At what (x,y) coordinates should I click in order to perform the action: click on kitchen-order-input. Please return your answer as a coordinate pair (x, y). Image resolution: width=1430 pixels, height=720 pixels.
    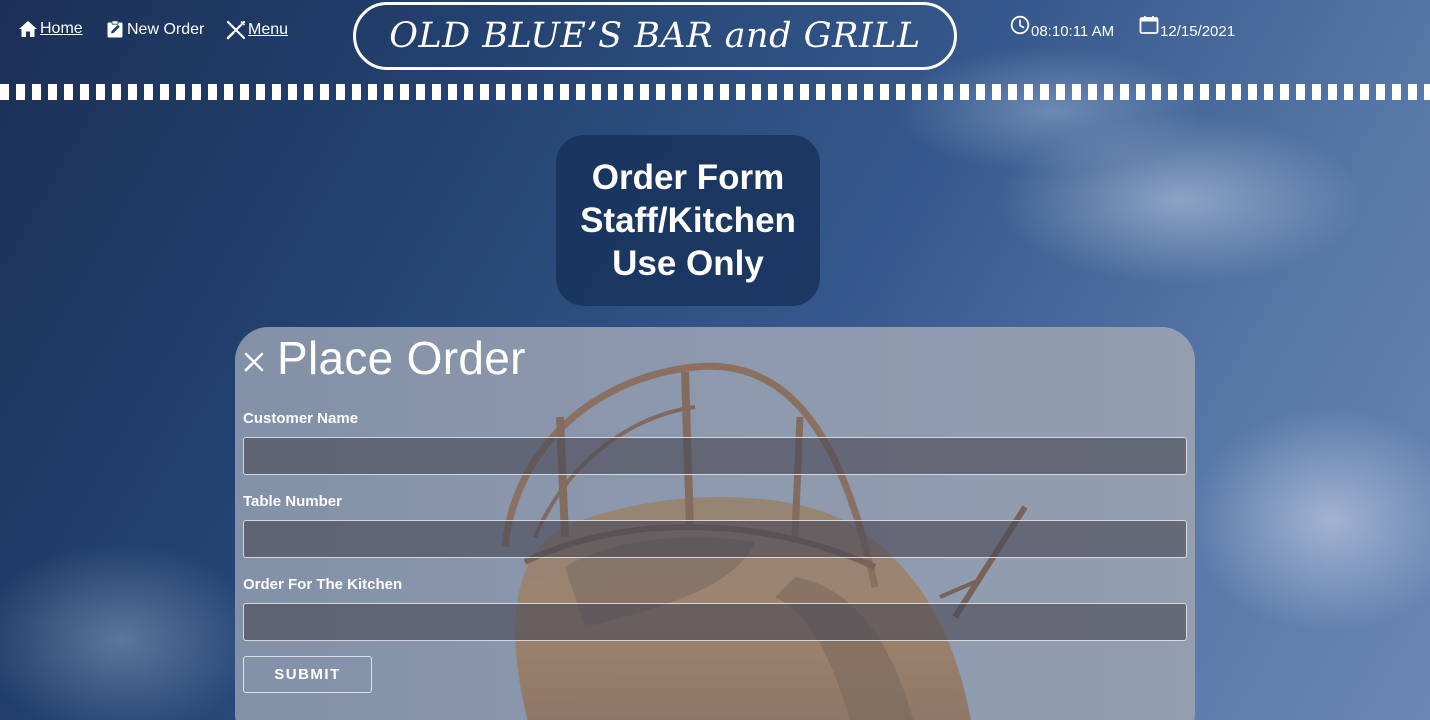
    Looking at the image, I should click on (715, 622).